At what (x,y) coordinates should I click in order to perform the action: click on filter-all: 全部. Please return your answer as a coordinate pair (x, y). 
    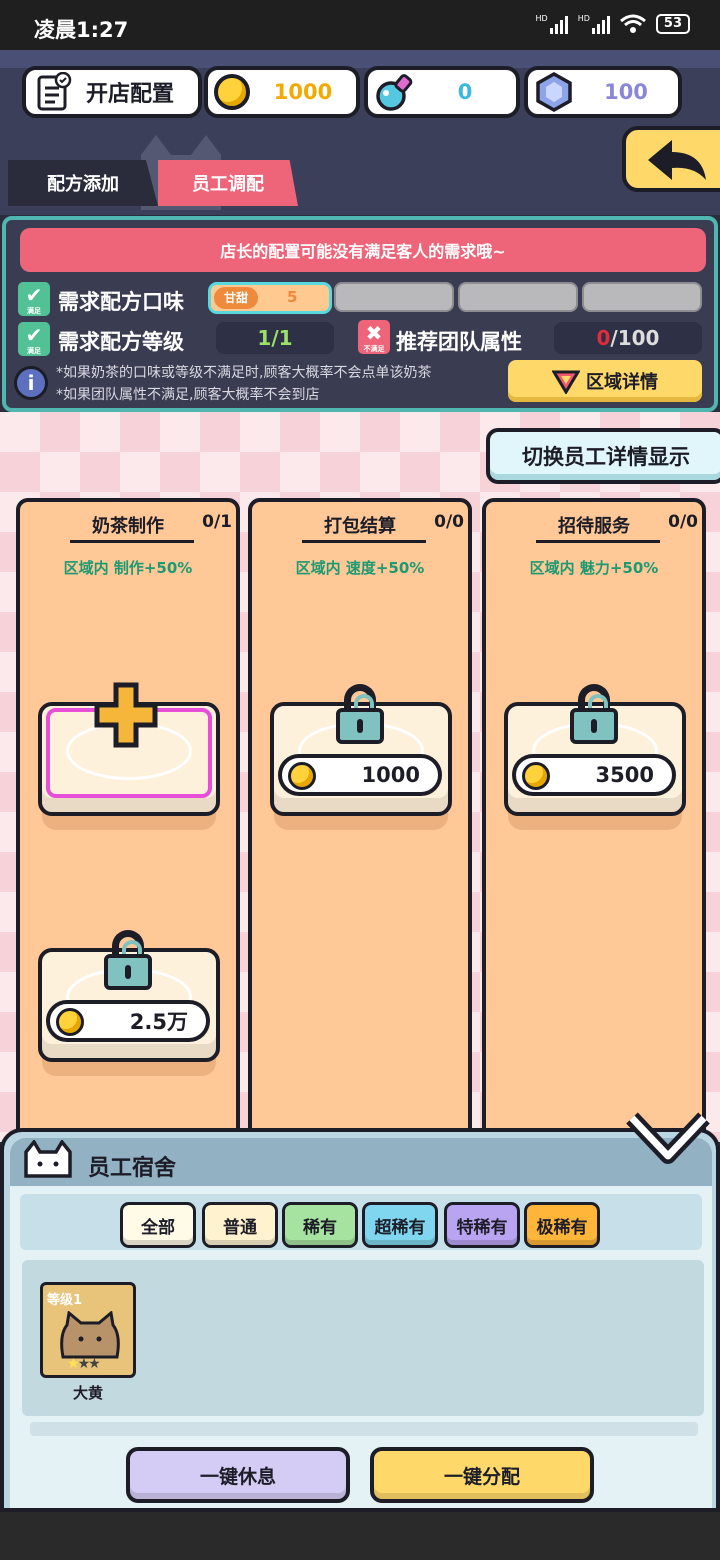
    Looking at the image, I should click on (158, 1225).